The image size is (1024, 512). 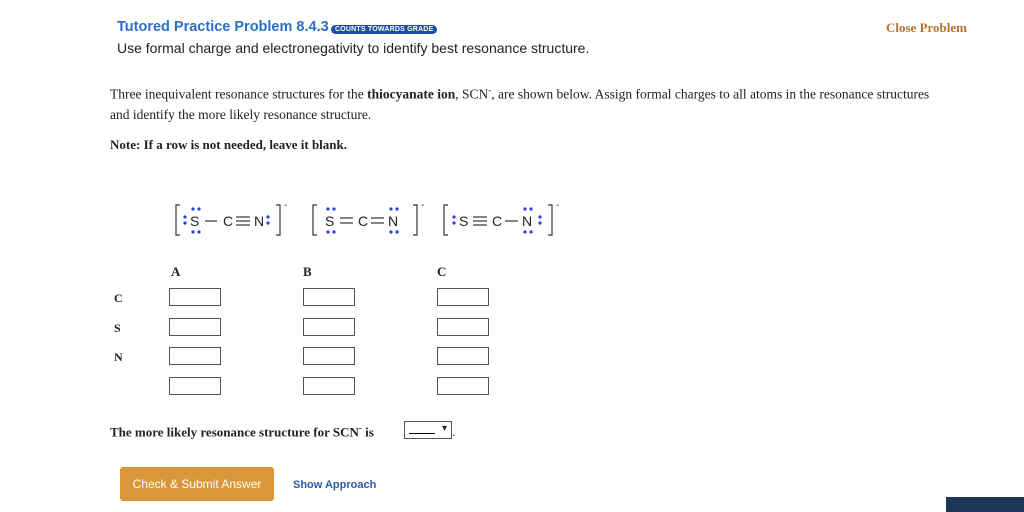 What do you see at coordinates (454, 431) in the screenshot?
I see `question-period: .` at bounding box center [454, 431].